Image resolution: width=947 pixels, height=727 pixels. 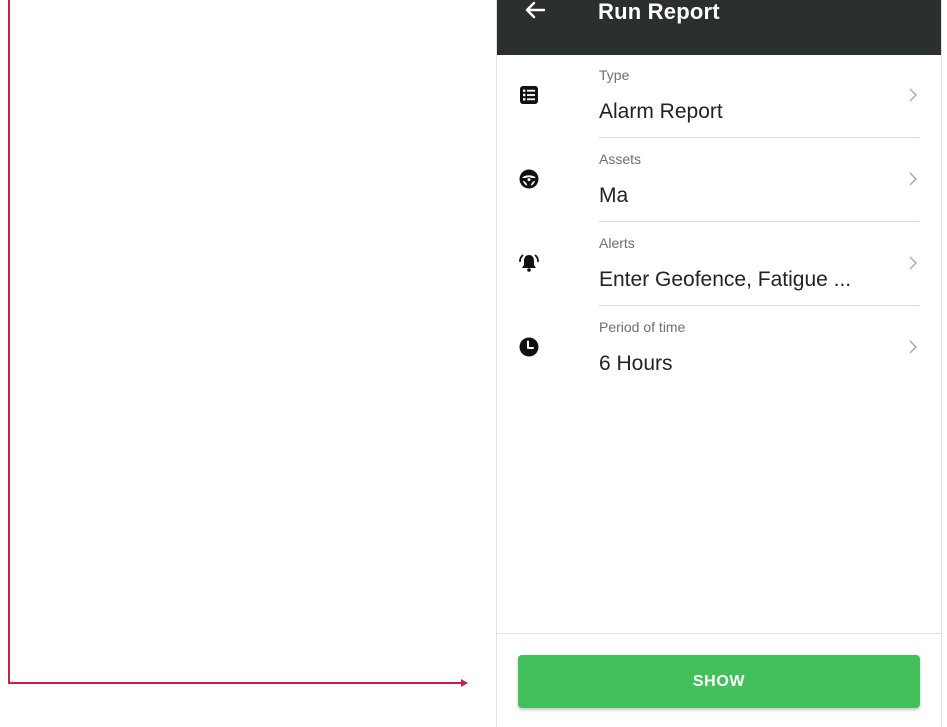 I want to click on assets-label: Assets, so click(x=620, y=159).